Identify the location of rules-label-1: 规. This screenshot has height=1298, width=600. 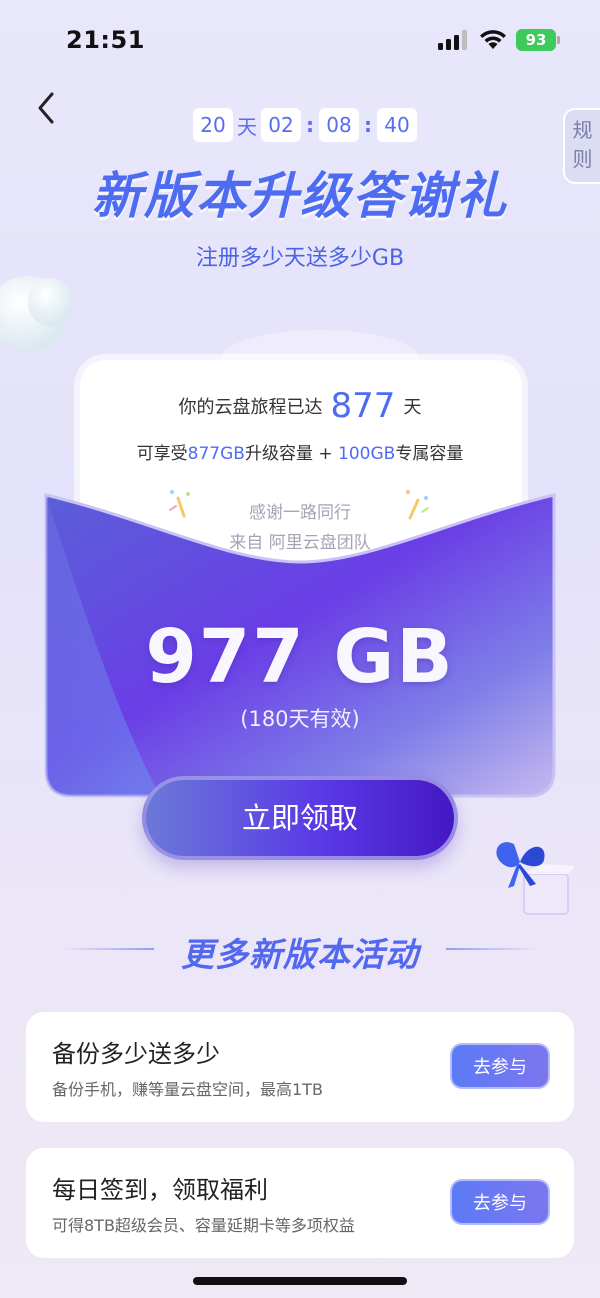
(582, 130).